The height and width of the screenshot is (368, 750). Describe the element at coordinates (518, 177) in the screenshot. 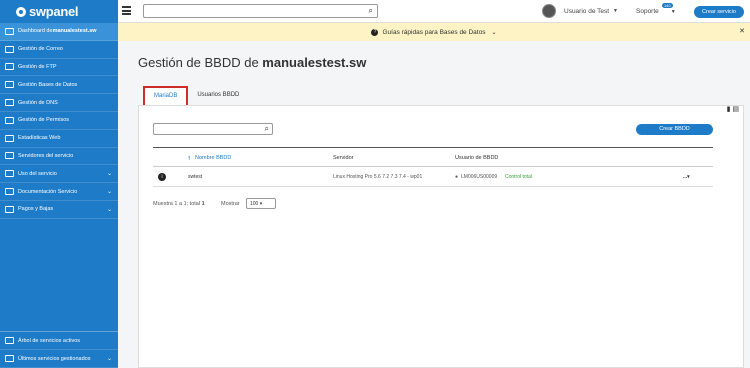

I see `control-total-link: Control total` at that location.